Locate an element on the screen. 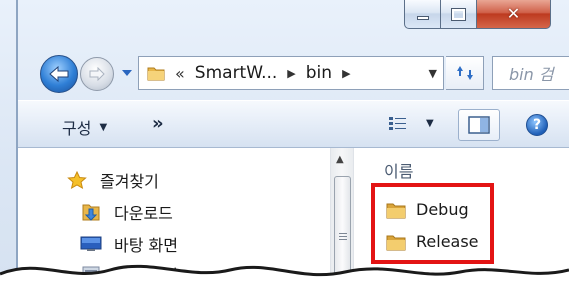  nav-item-label: 다운로드 is located at coordinates (143, 213).